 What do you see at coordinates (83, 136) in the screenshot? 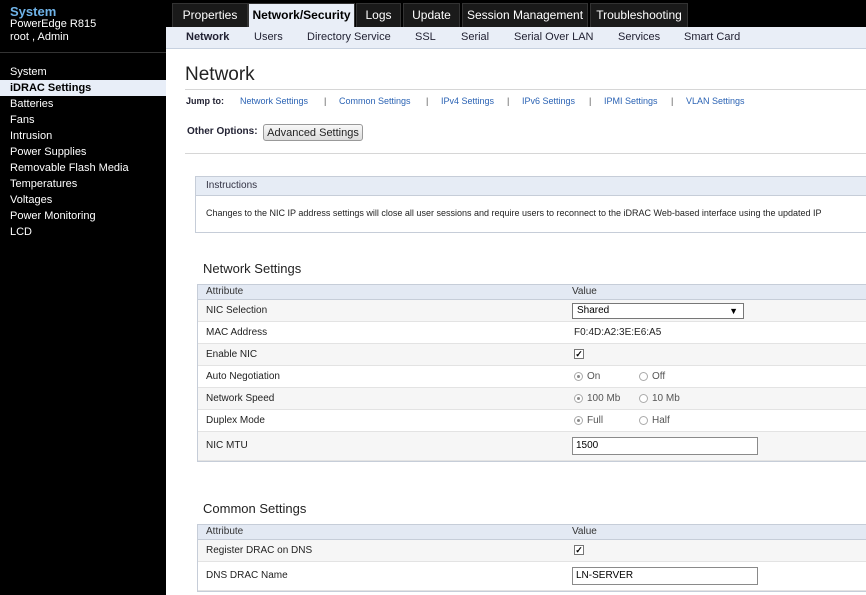
I see `sidebar-item-intrusion: Intrusion` at bounding box center [83, 136].